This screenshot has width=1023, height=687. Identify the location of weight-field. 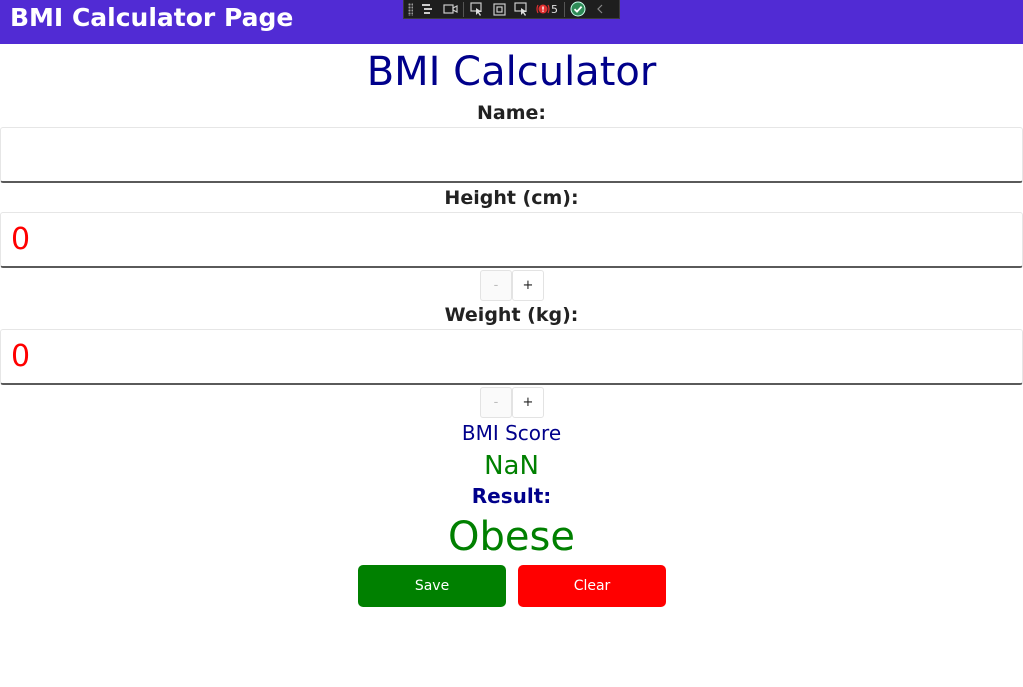
(511, 357).